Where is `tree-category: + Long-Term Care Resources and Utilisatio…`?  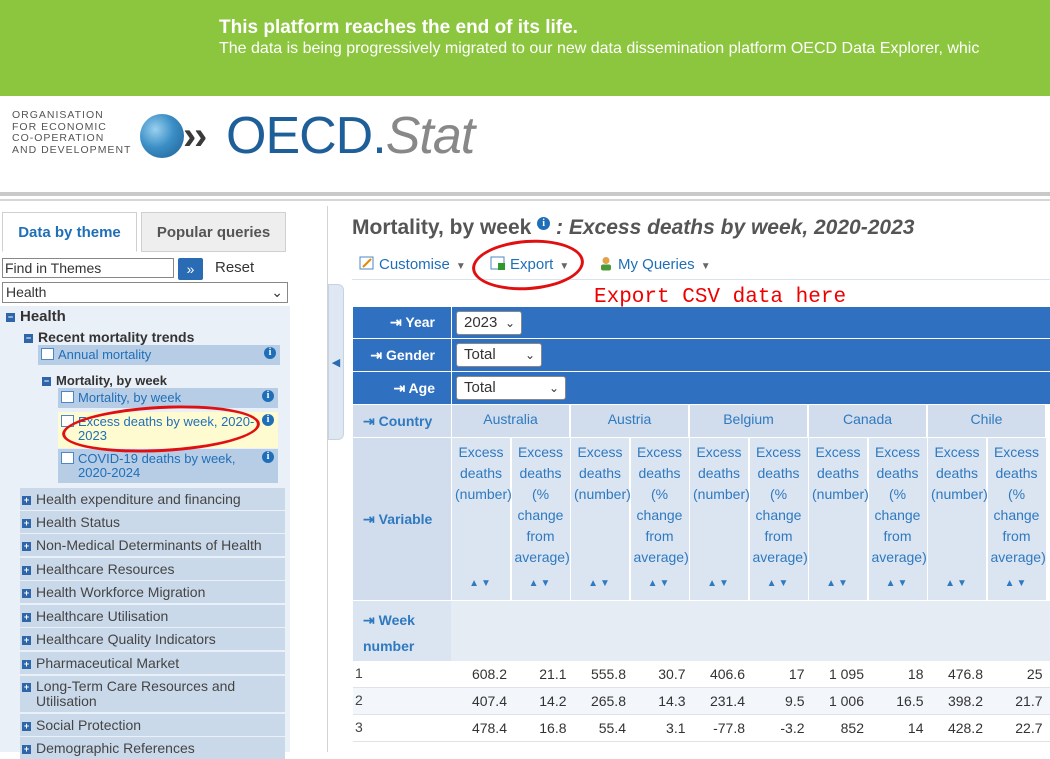 tree-category: + Long-Term Care Resources and Utilisatio… is located at coordinates (152, 694).